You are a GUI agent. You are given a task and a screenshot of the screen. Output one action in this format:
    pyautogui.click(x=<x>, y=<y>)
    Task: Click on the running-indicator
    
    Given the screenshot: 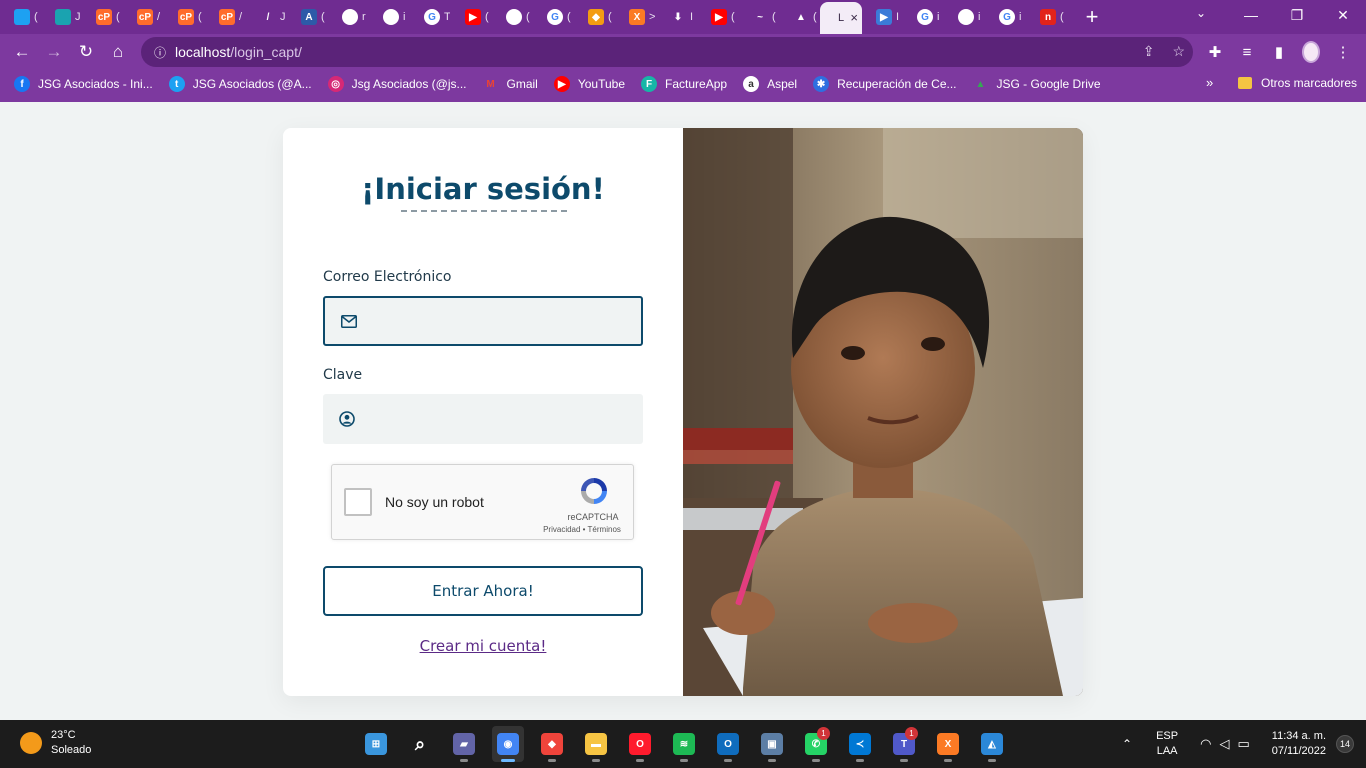 What is the action you would take?
    pyautogui.click(x=552, y=760)
    